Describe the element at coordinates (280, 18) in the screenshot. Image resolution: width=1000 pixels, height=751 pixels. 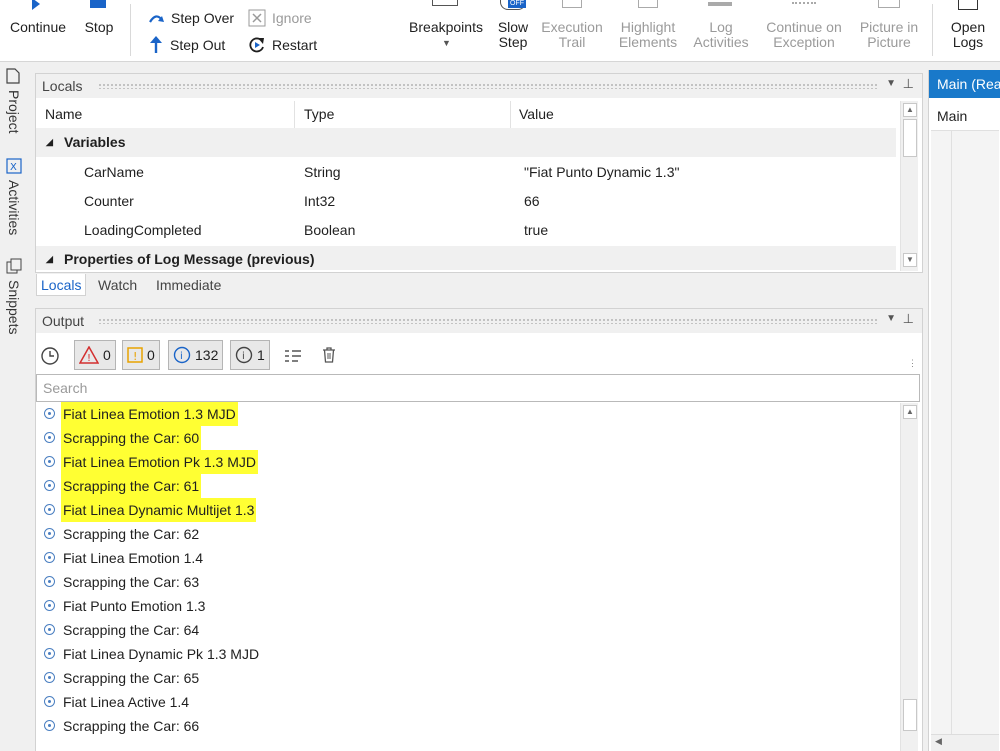
I see `ignore-button: Ignore` at that location.